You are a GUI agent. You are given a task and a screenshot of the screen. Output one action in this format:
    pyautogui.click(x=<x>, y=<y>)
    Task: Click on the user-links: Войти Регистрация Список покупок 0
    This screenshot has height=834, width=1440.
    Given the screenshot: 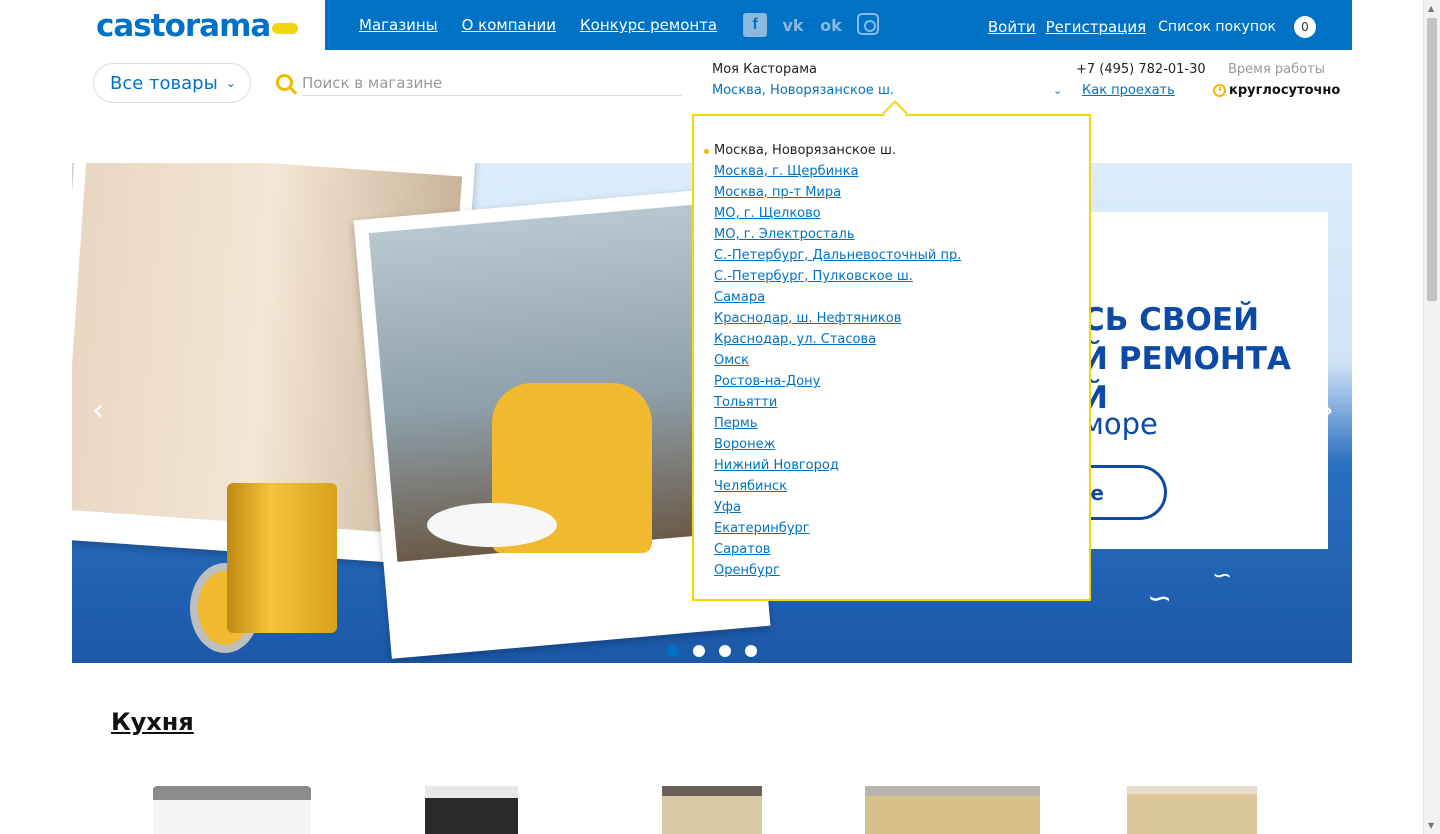 What is the action you would take?
    pyautogui.click(x=1152, y=27)
    